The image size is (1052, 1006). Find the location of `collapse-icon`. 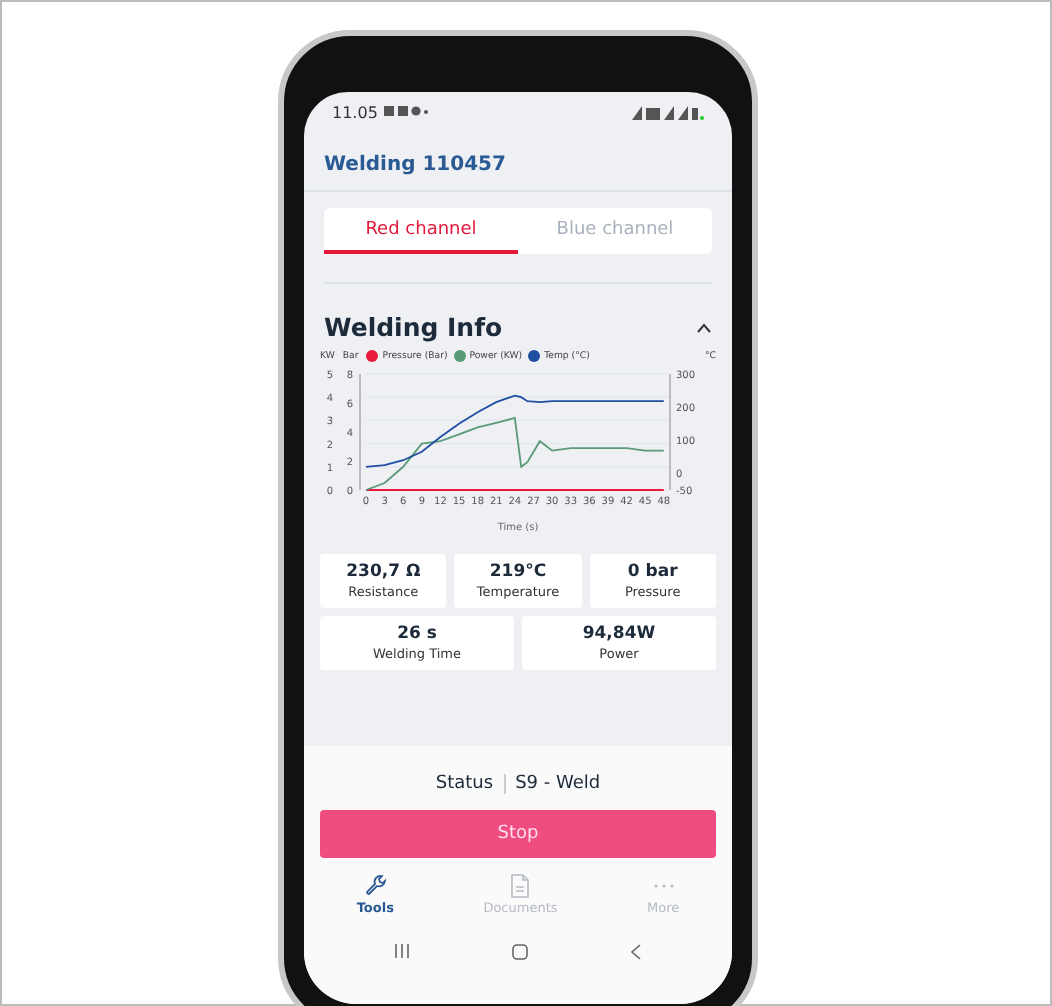

collapse-icon is located at coordinates (704, 327).